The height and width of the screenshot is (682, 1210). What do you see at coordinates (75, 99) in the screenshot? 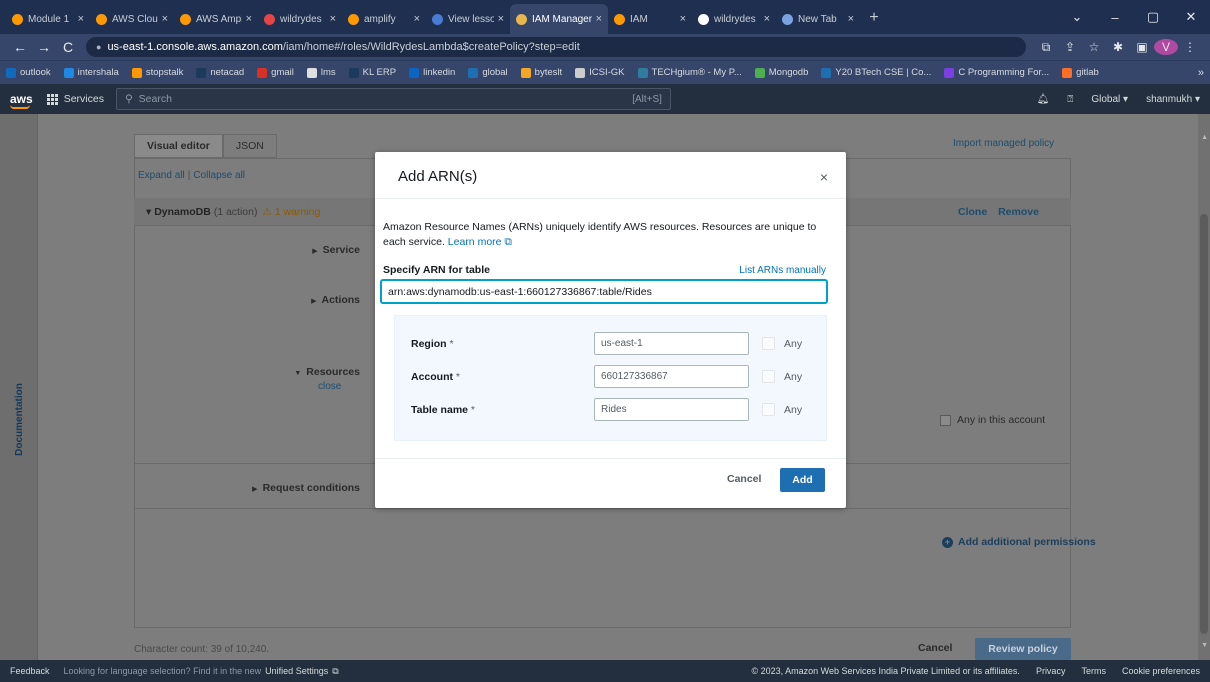
I see `services-menu: Services` at bounding box center [75, 99].